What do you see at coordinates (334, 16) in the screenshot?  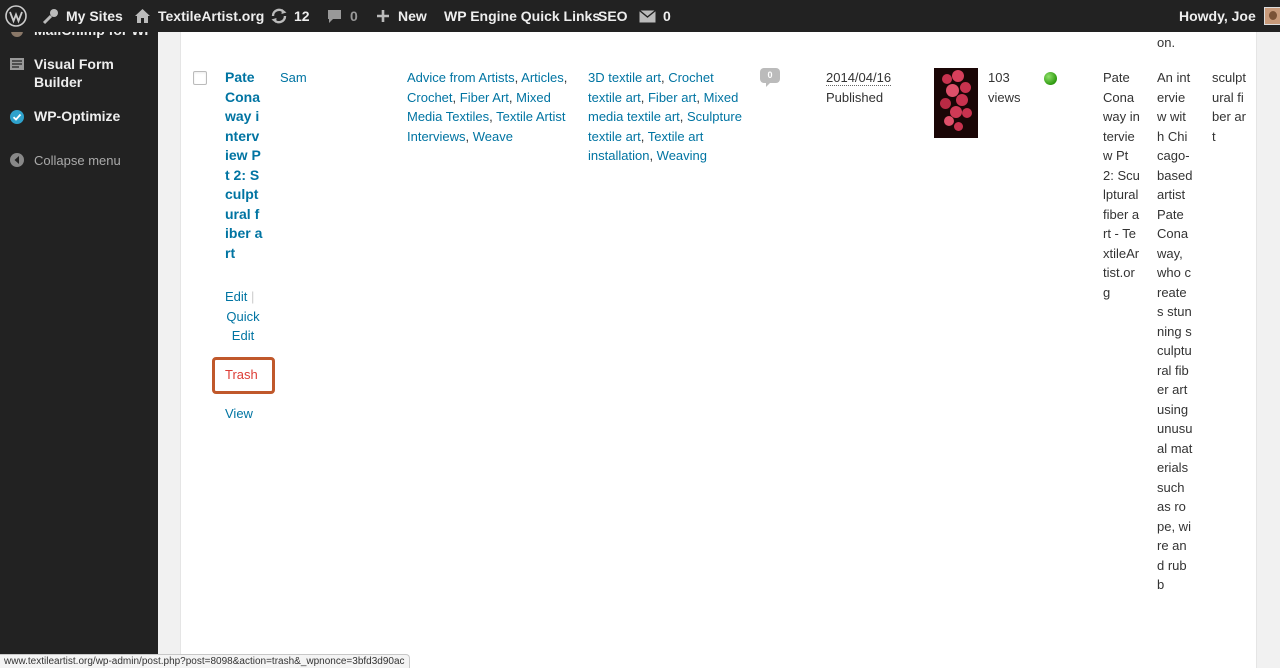 I see `comment-icon` at bounding box center [334, 16].